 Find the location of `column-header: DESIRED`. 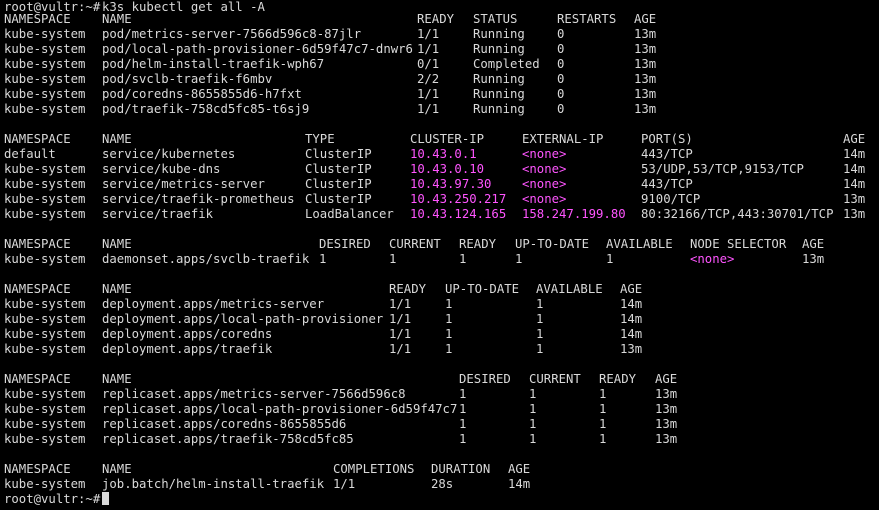

column-header: DESIRED is located at coordinates (485, 379).